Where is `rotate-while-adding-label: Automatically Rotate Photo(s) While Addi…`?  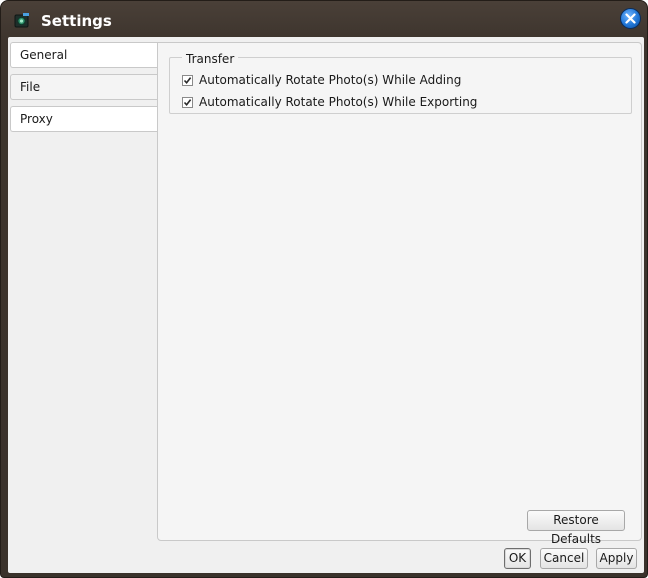 rotate-while-adding-label: Automatically Rotate Photo(s) While Addi… is located at coordinates (330, 80).